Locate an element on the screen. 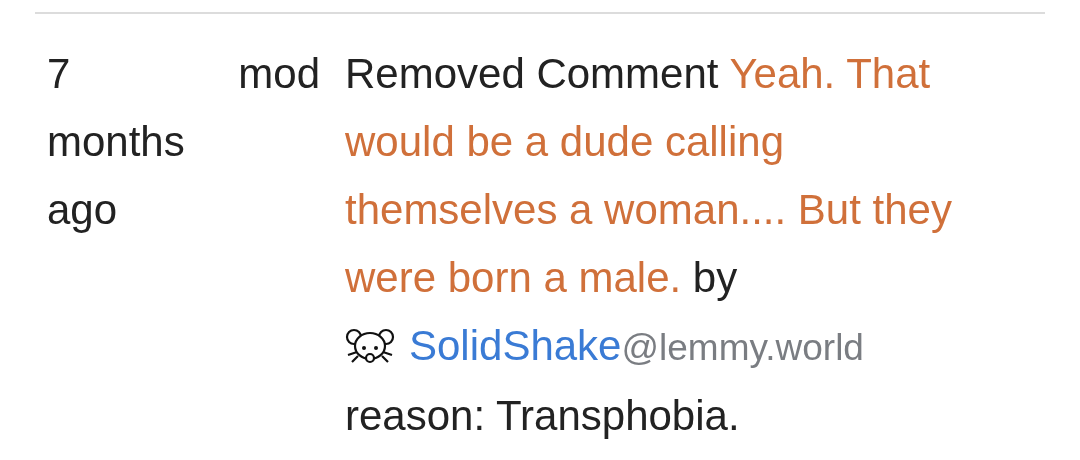  moderator-text: mod is located at coordinates (279, 74).